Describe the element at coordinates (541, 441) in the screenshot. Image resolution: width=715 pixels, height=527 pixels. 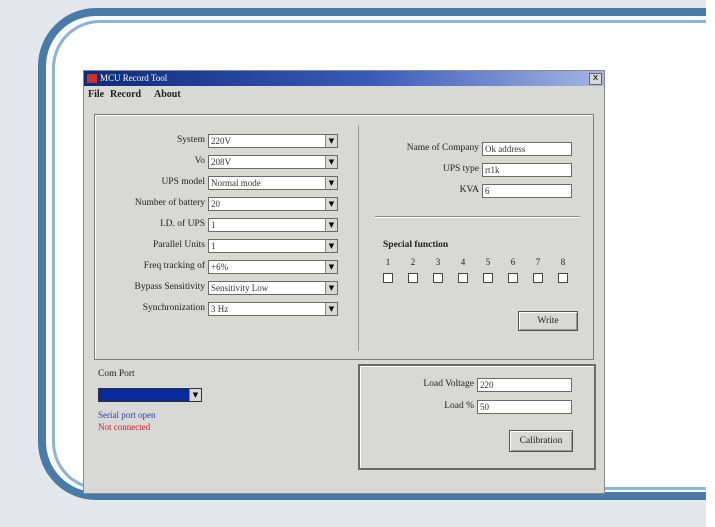
I see `calibration-button: Calibration` at that location.